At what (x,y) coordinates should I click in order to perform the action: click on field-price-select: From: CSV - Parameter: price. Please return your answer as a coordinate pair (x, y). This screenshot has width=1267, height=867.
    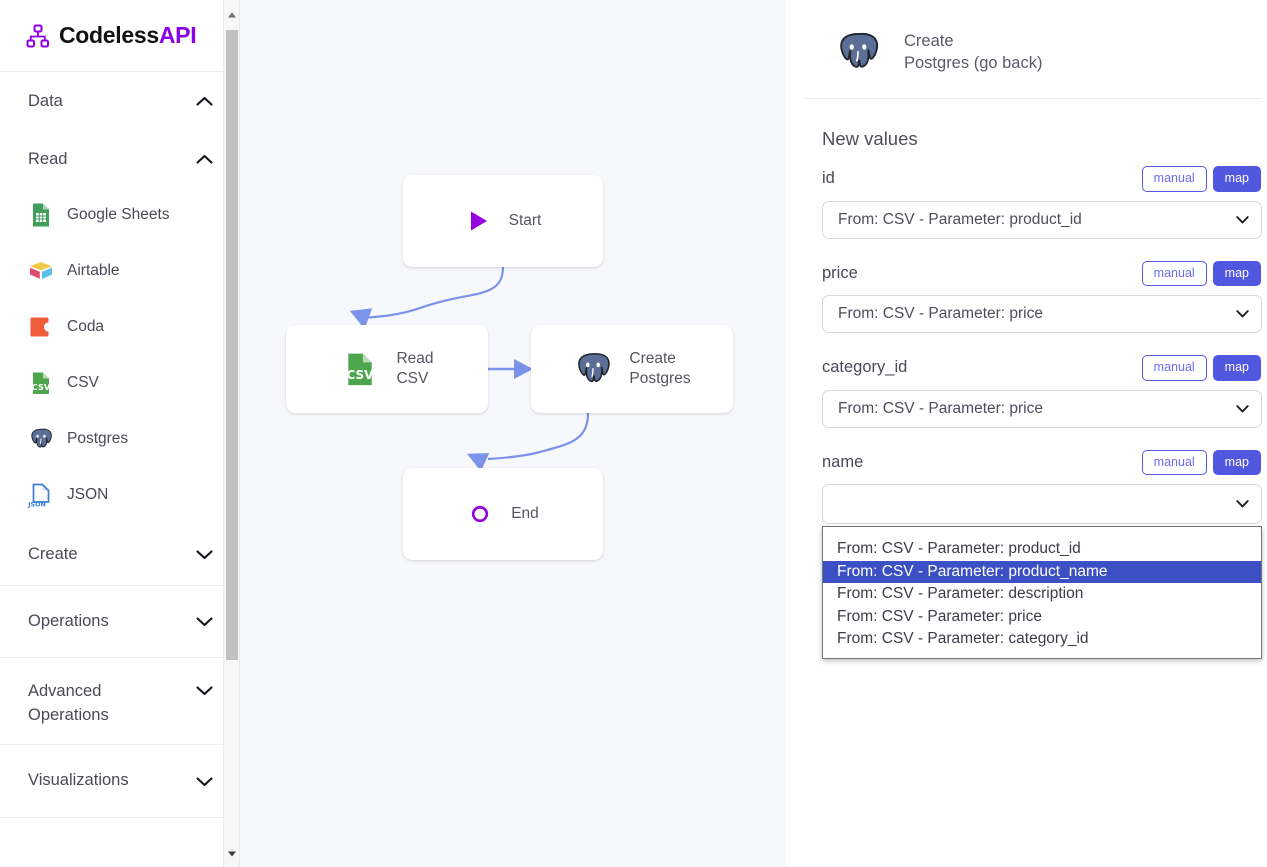
    Looking at the image, I should click on (1042, 314).